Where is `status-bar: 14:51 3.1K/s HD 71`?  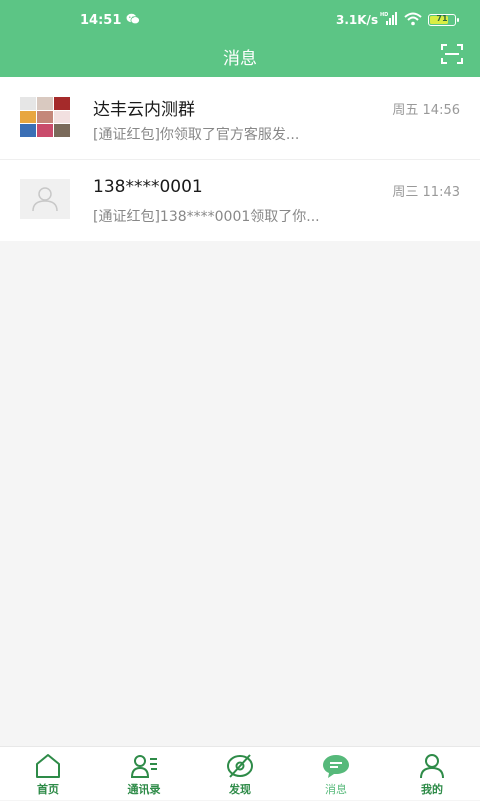
status-bar: 14:51 3.1K/s HD 71 is located at coordinates (240, 21).